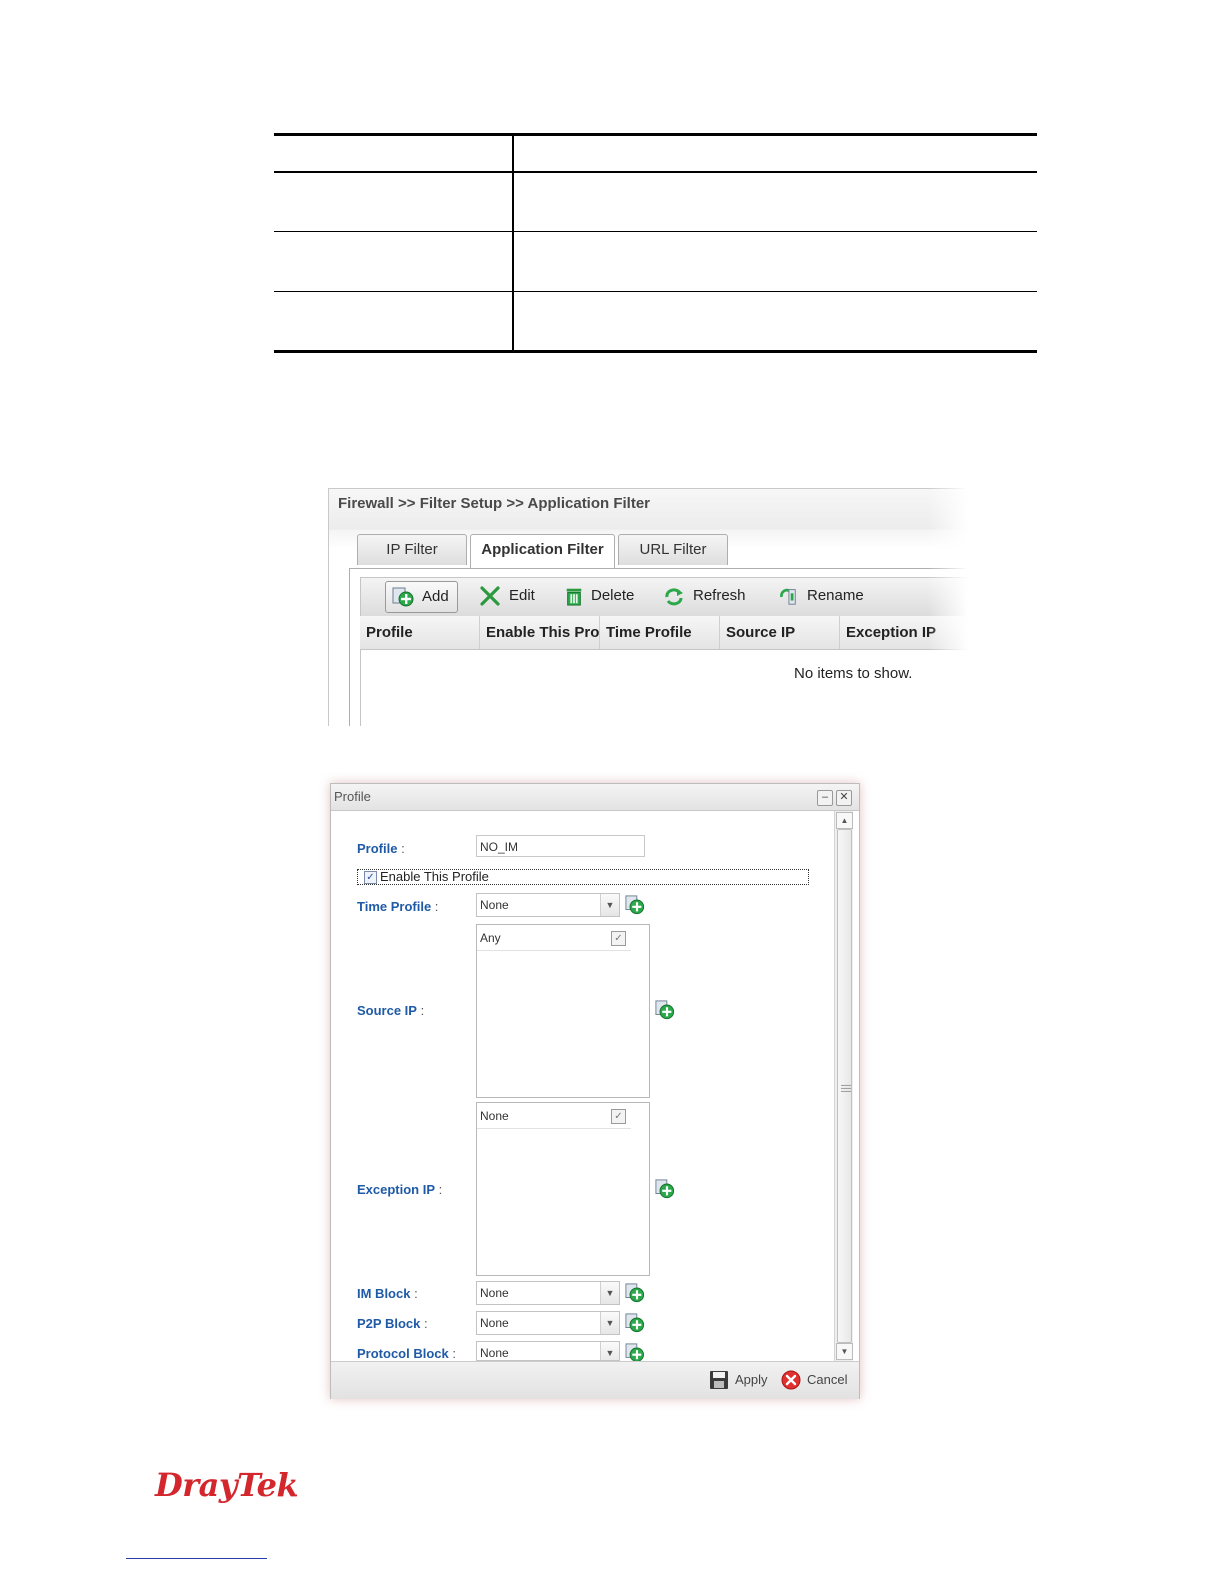  Describe the element at coordinates (791, 1380) in the screenshot. I see `cancel-icon` at that location.